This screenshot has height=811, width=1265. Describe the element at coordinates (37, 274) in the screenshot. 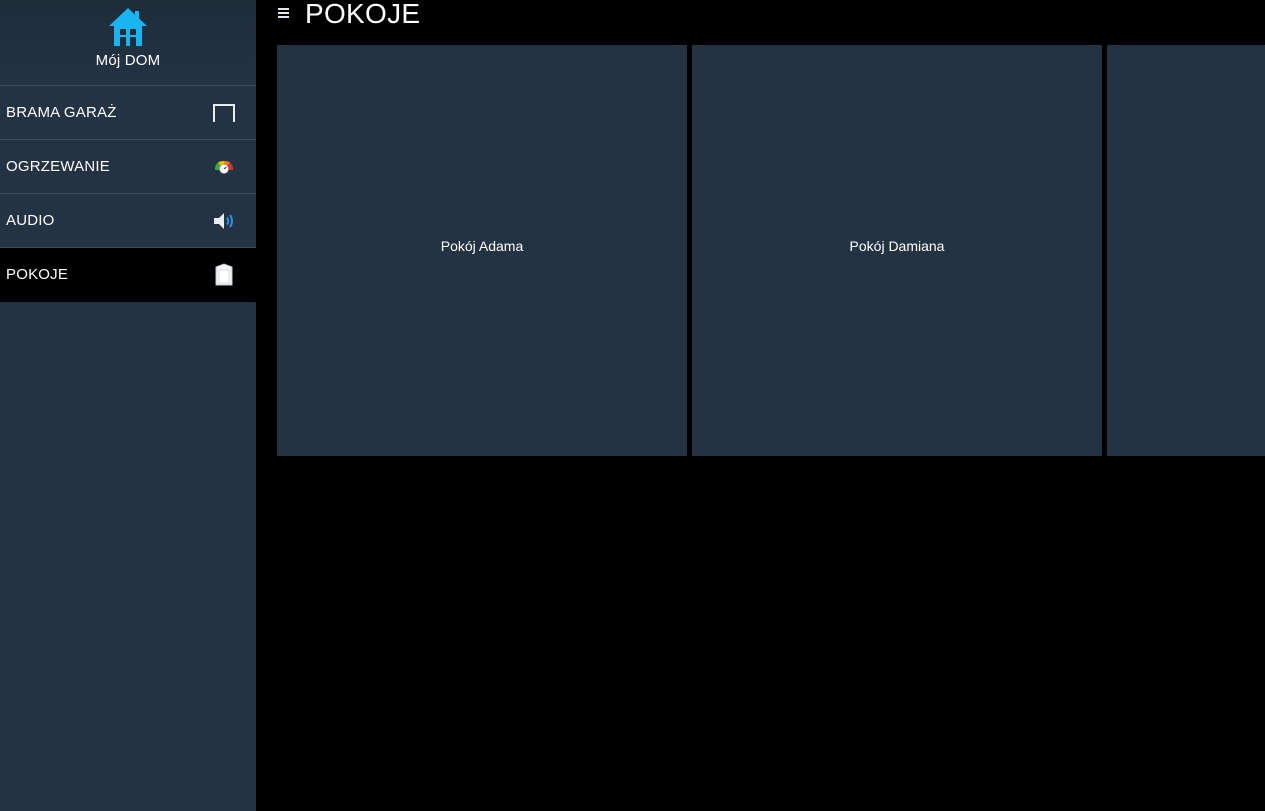

I see `sidebar-item-label: POKOJE` at that location.